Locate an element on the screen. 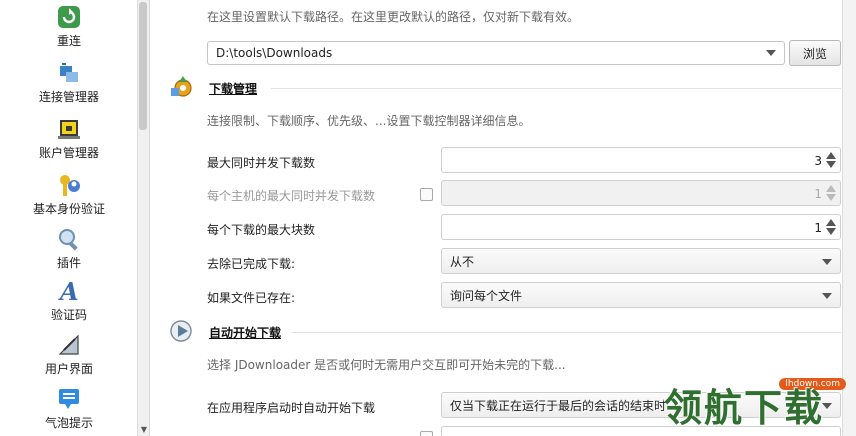 The height and width of the screenshot is (436, 856). remove-finished-value: 从不 is located at coordinates (462, 261).